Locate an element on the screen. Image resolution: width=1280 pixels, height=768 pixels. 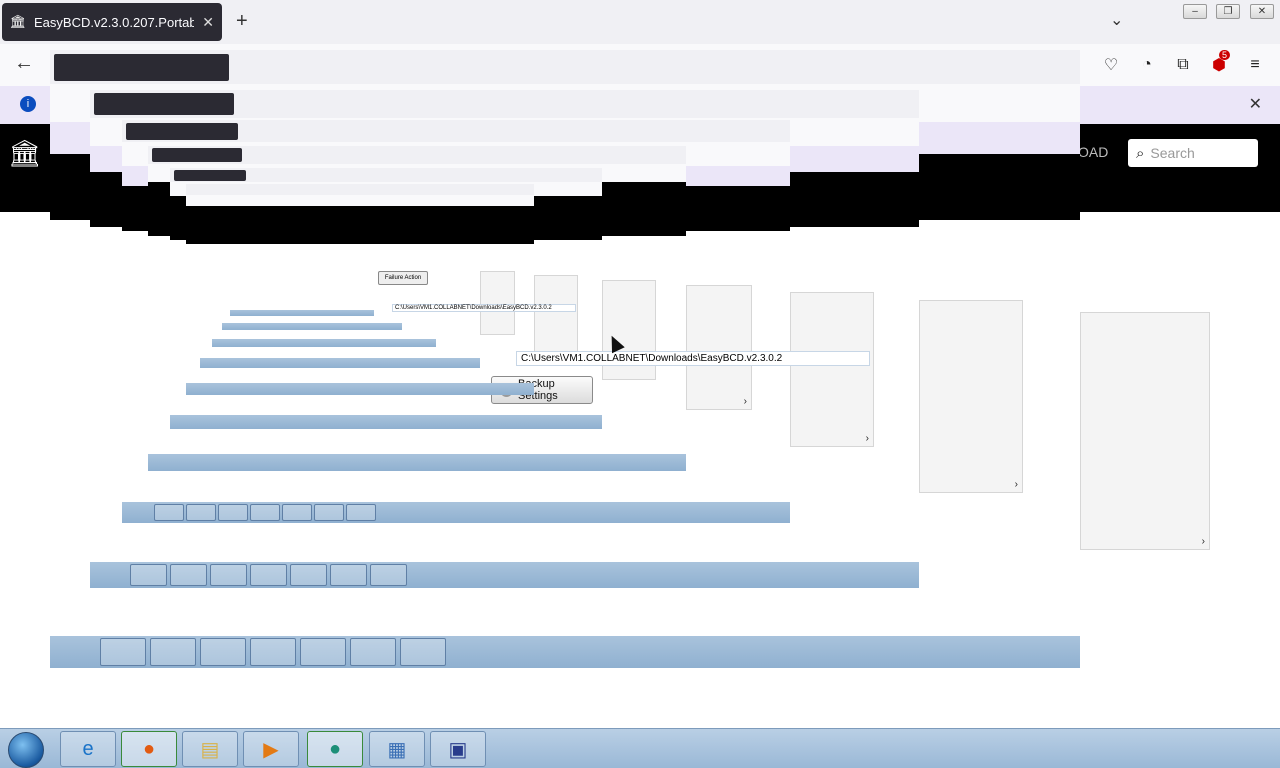
minimize-button: – is located at coordinates (1195, 11).